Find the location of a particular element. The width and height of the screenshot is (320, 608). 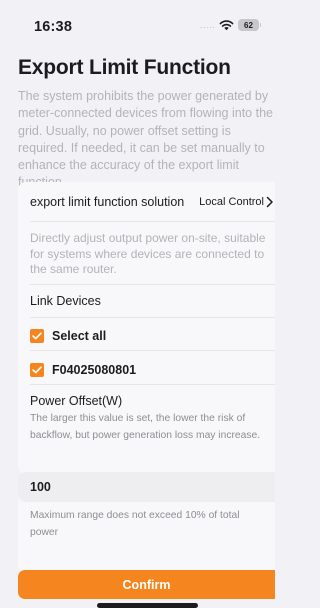

solution-value: Local Control is located at coordinates (231, 201).